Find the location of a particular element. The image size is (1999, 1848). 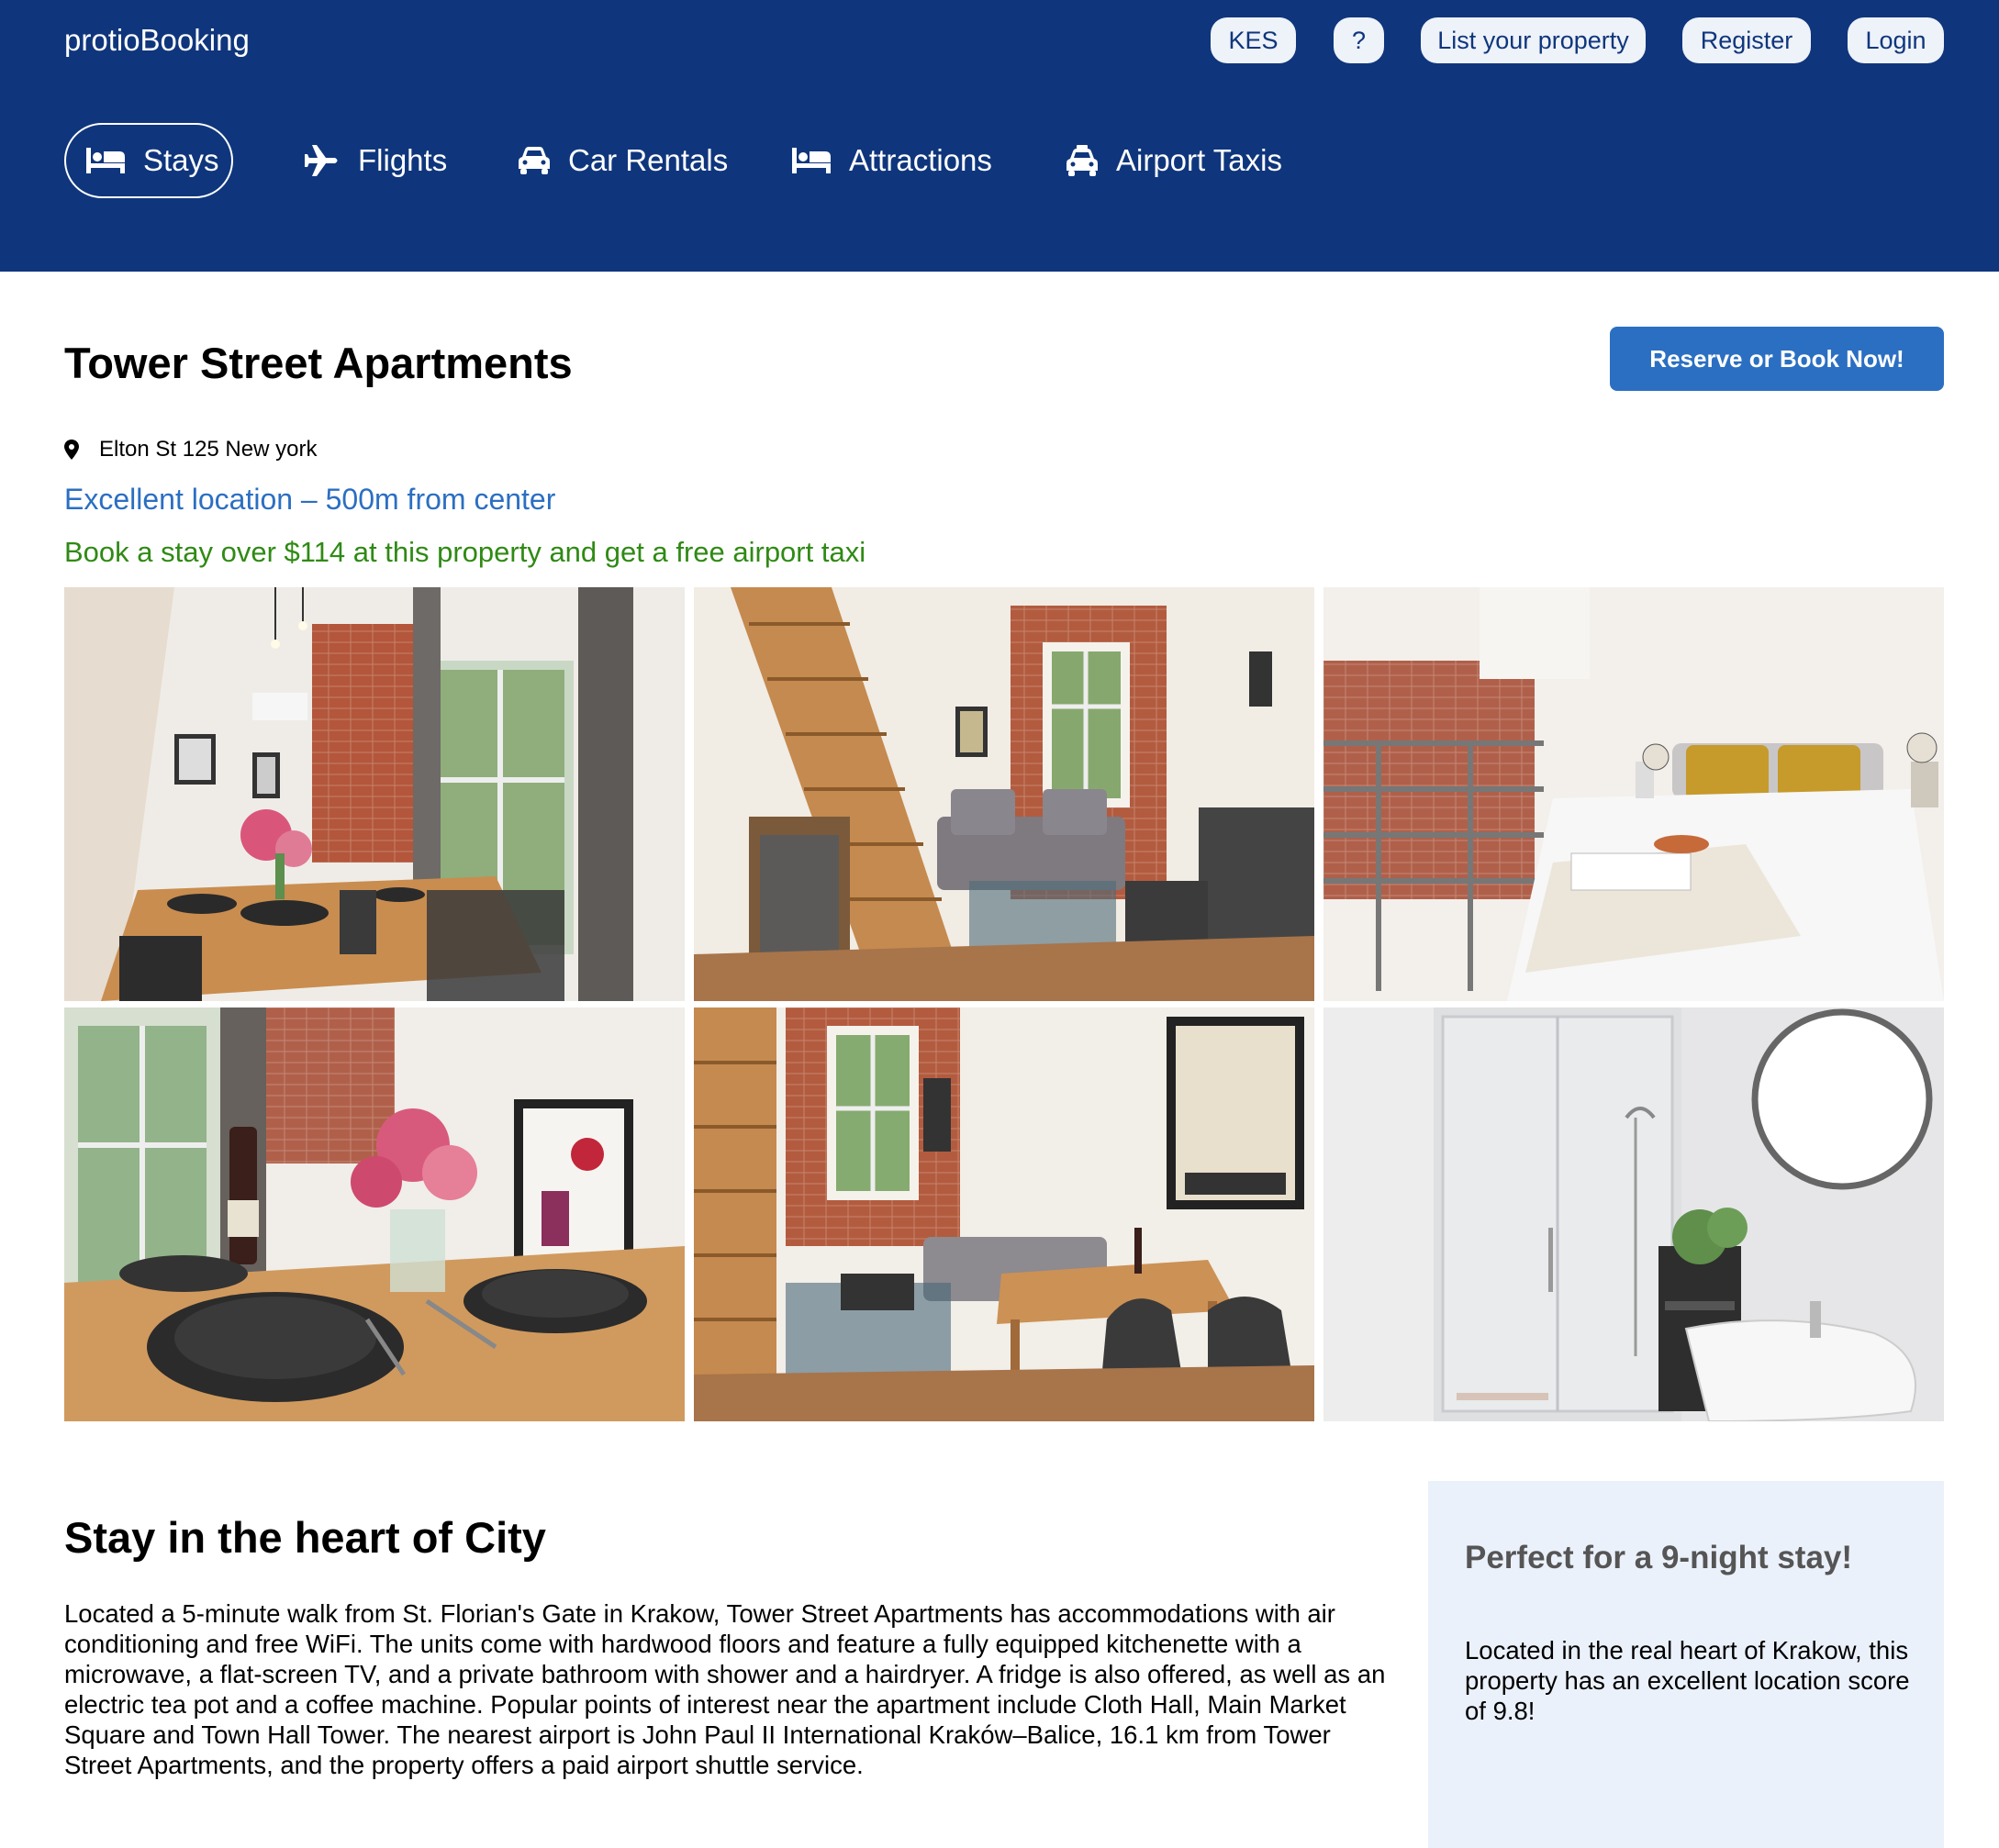

location-highlight: Excellent location – 500m from center is located at coordinates (310, 500).